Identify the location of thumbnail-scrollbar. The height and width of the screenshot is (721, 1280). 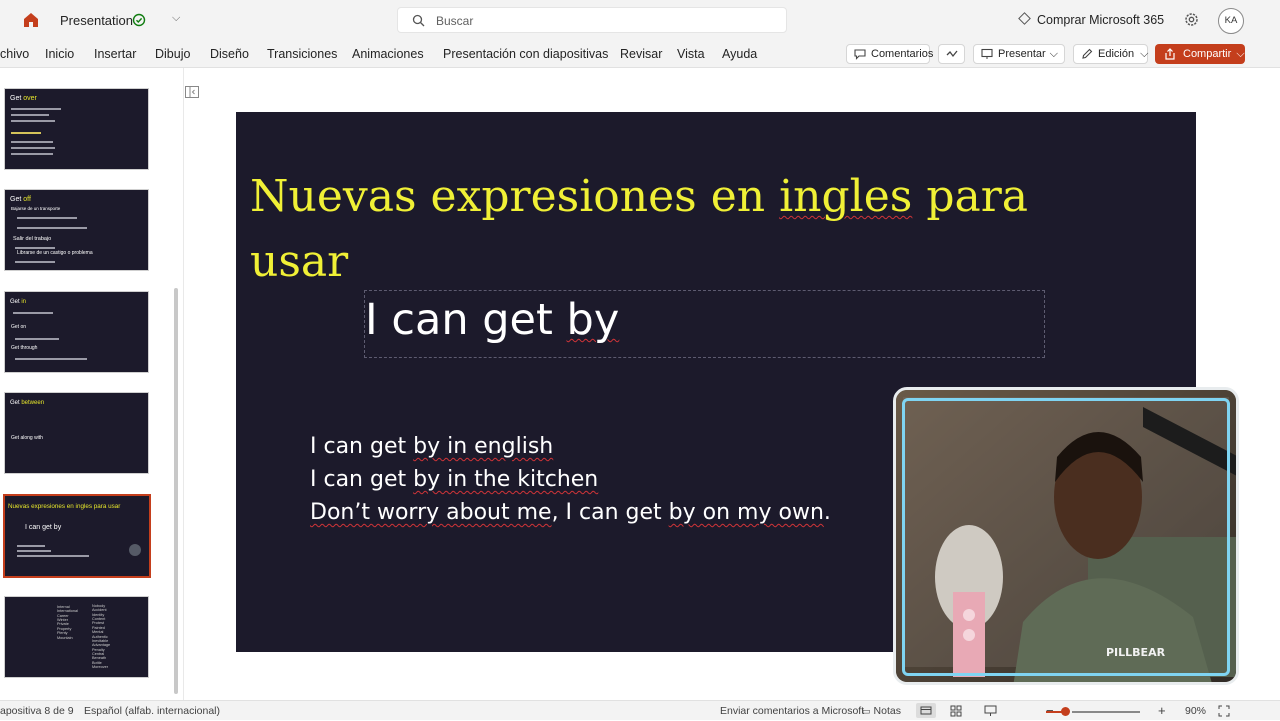
(176, 491).